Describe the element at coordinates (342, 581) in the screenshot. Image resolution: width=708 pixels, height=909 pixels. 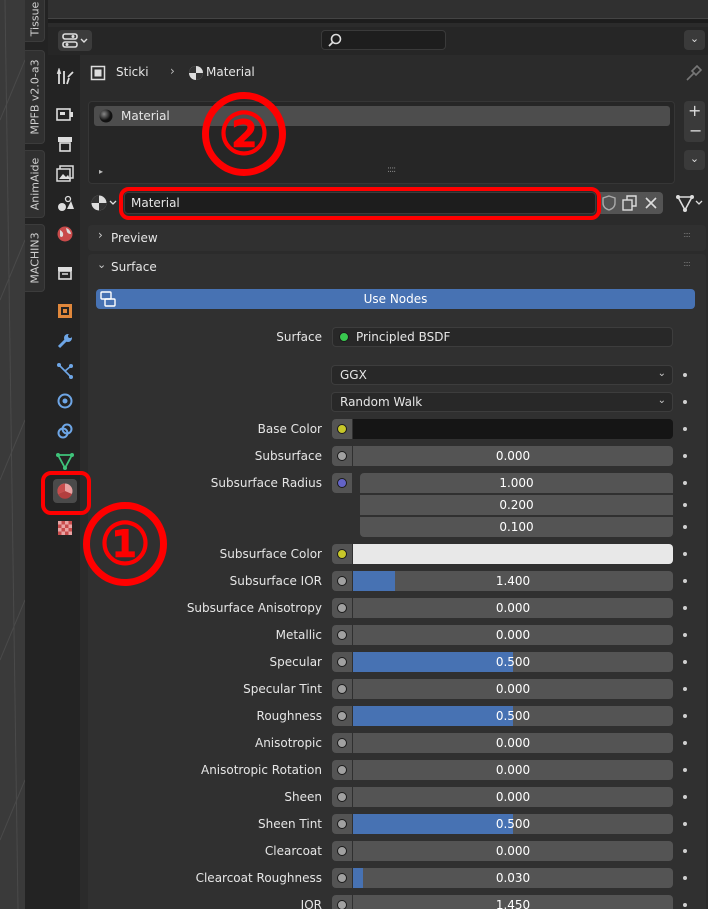
I see `subsurface-ior-socket-button` at that location.